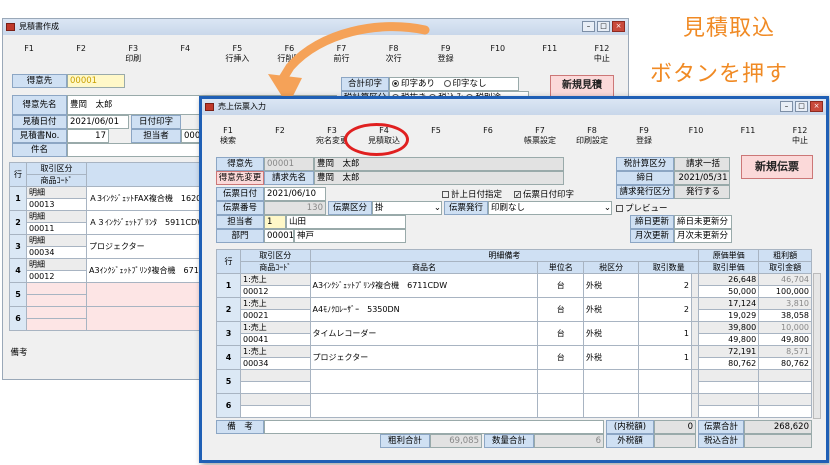  Describe the element at coordinates (729, 339) in the screenshot. I see `unit-price-cell: 49,800` at that location.